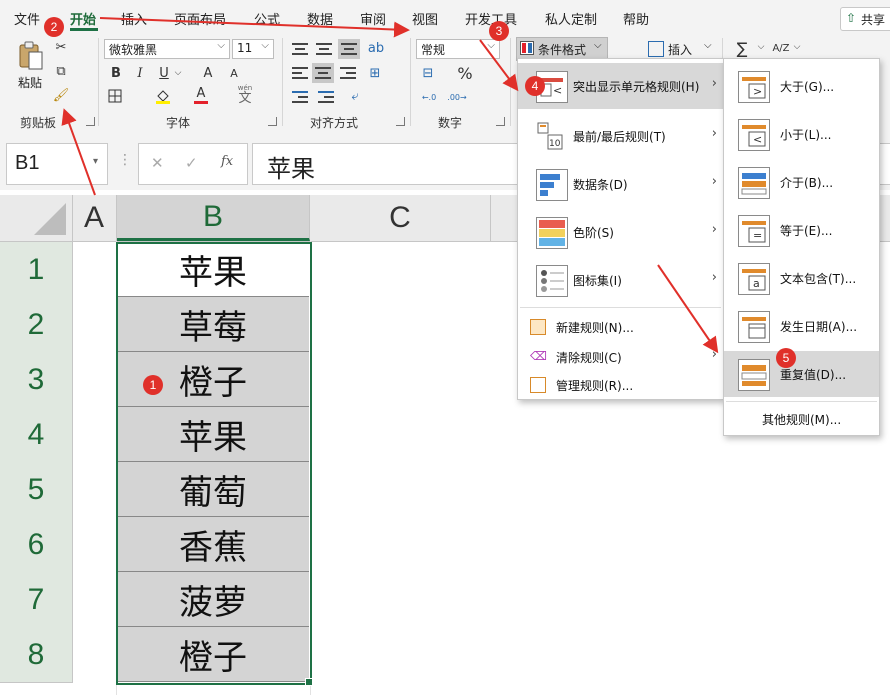 The height and width of the screenshot is (695, 890). What do you see at coordinates (78, 152) in the screenshot?
I see `arrow-to-format-painter` at bounding box center [78, 152].